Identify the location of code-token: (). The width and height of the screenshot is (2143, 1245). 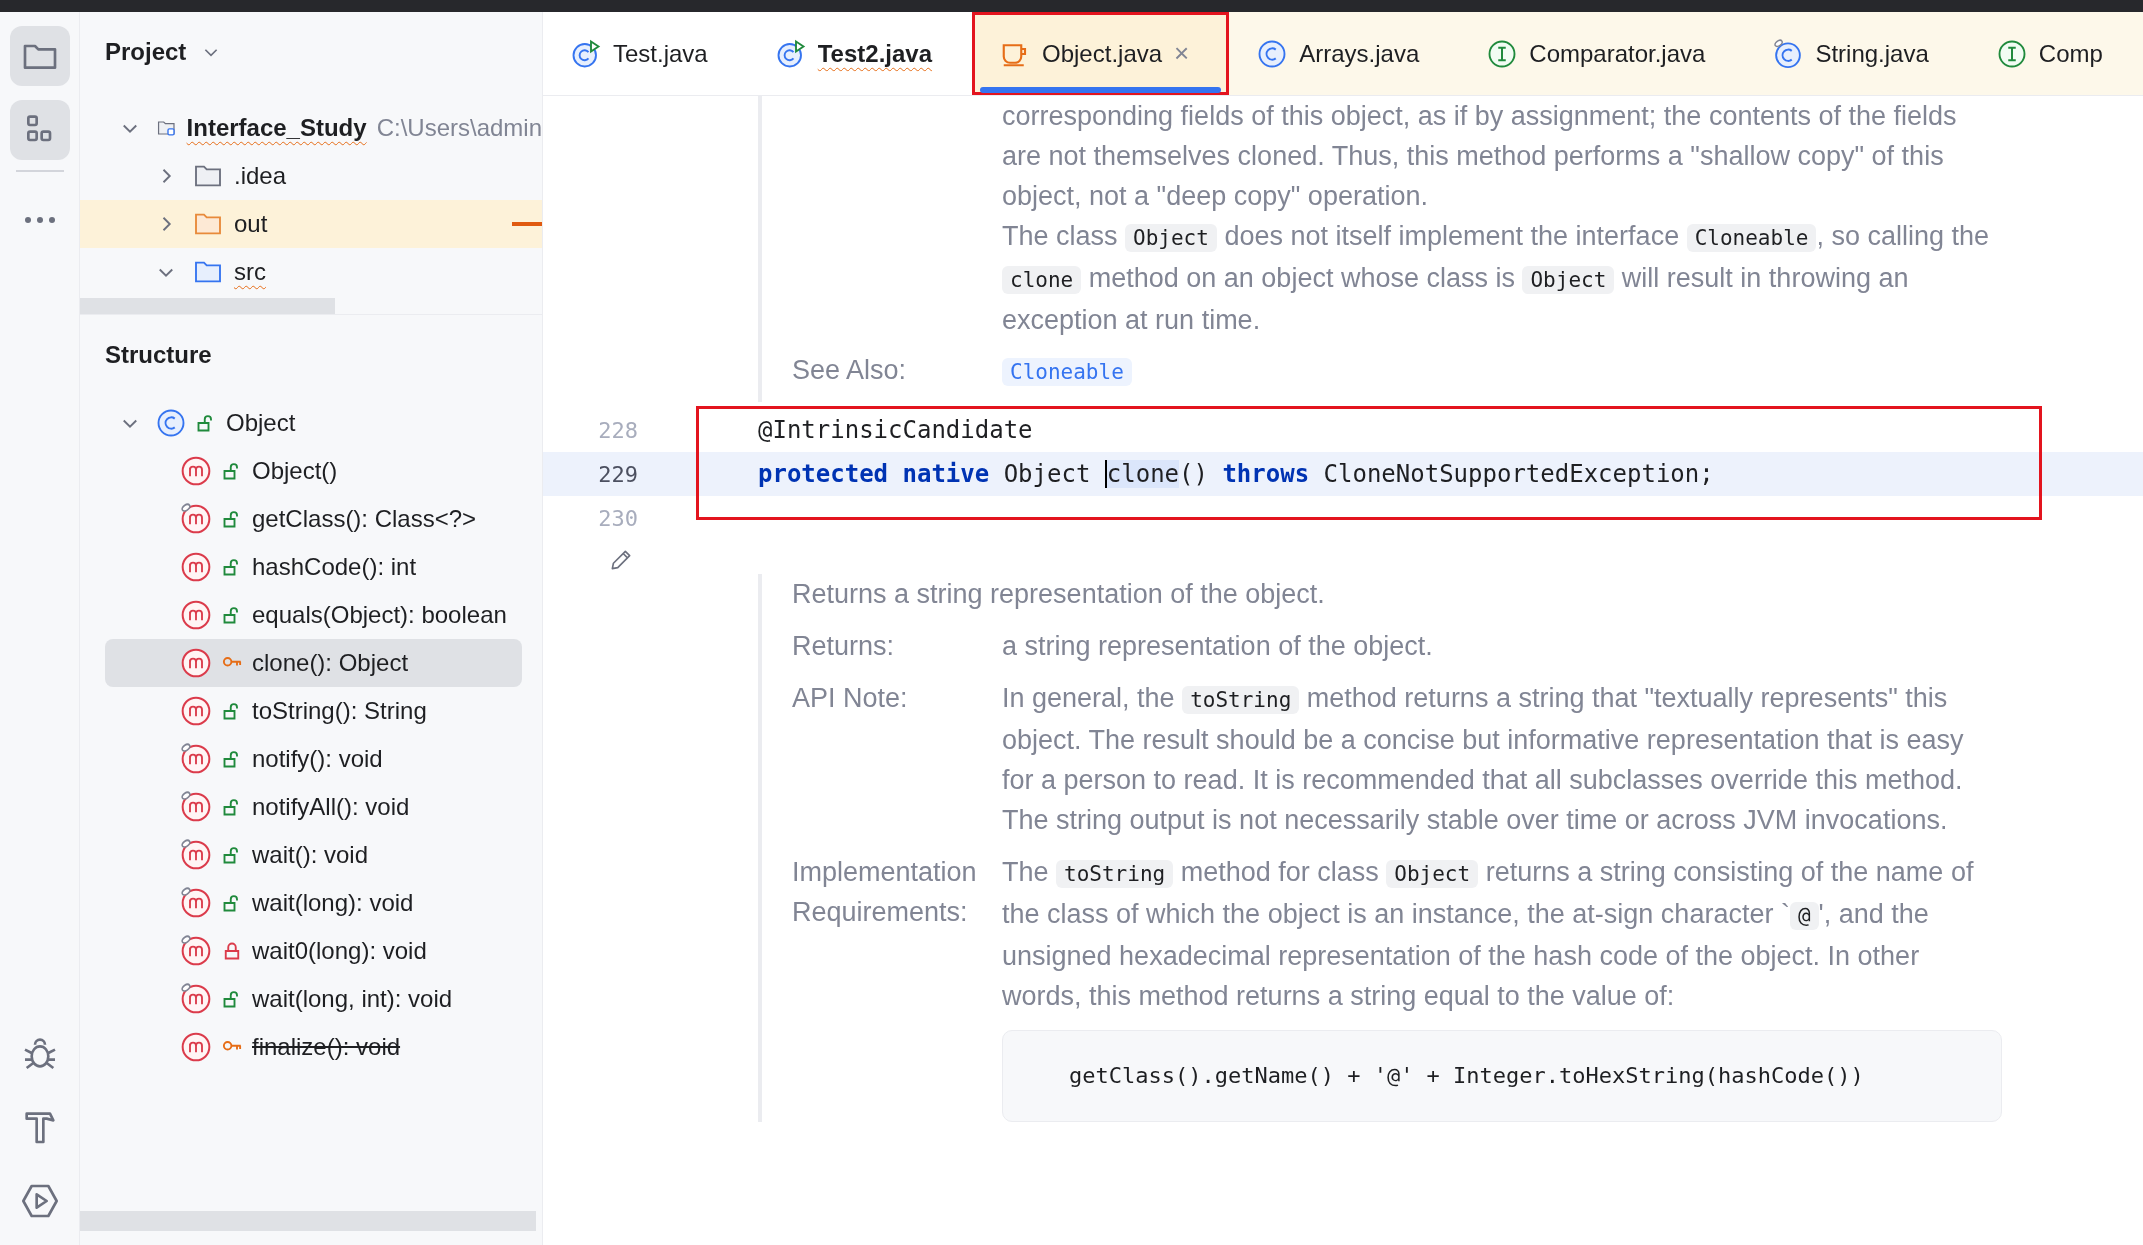
(1194, 474).